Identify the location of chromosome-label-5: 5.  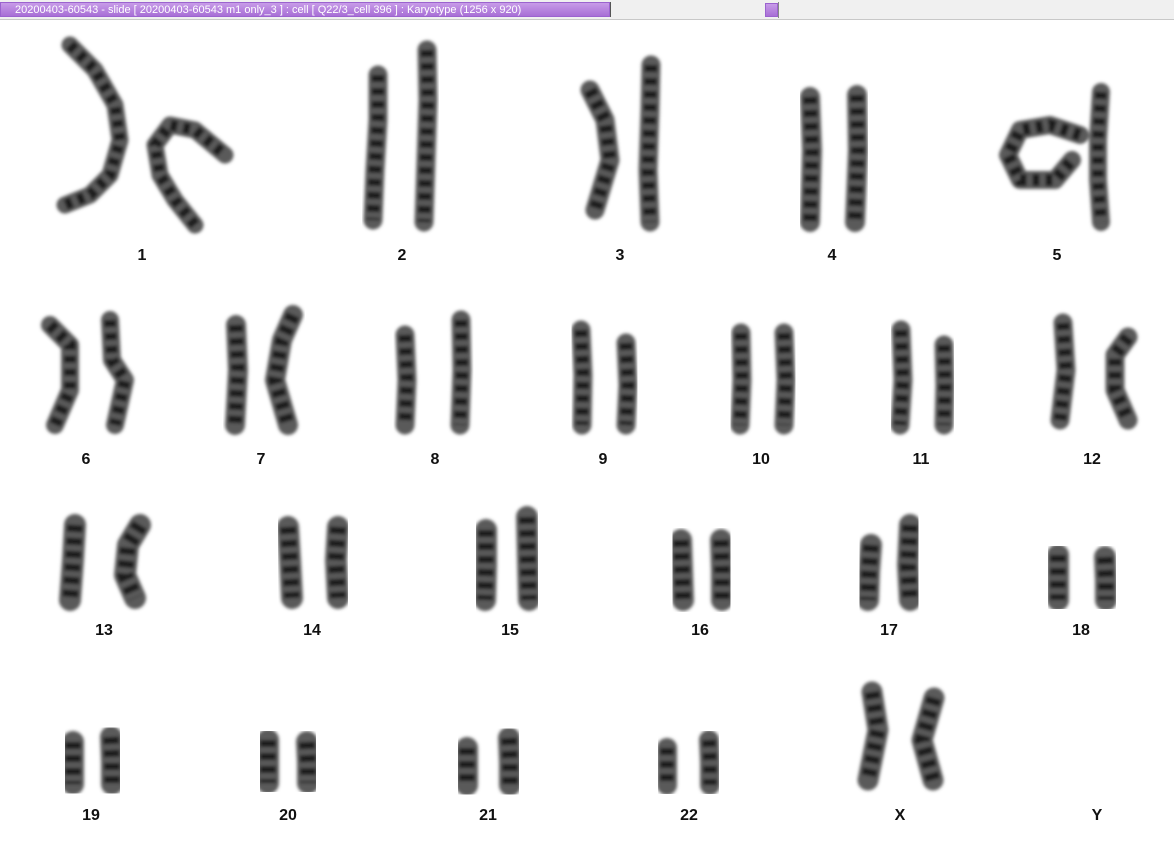
(1057, 255).